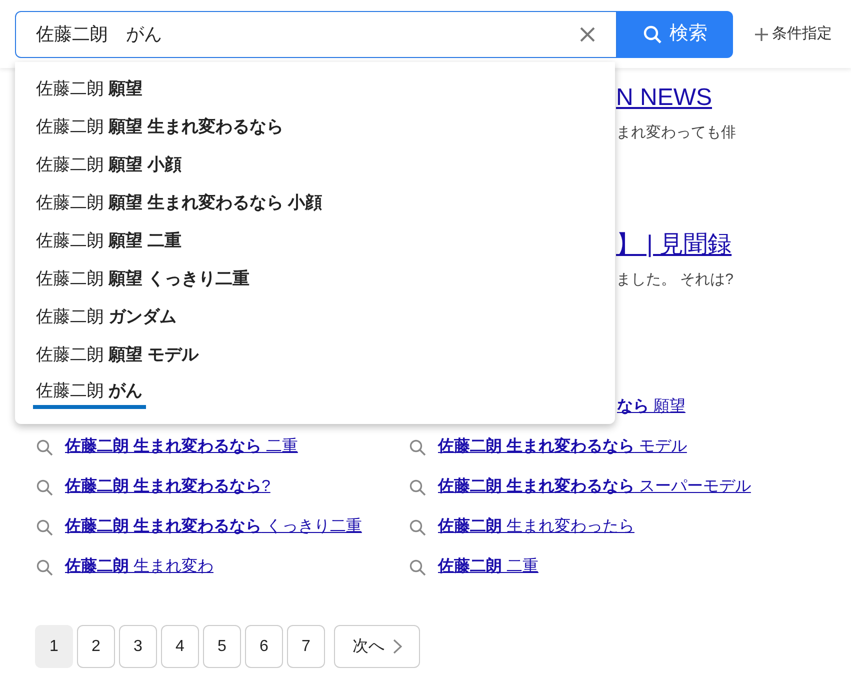 This screenshot has width=851, height=679. I want to click on suggestion-item: 佐藤二朗 がん, so click(89, 393).